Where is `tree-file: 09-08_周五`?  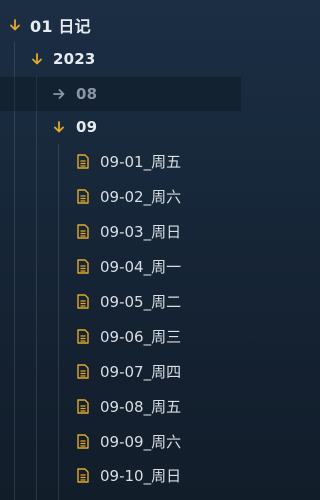 tree-file: 09-08_周五 is located at coordinates (120, 406).